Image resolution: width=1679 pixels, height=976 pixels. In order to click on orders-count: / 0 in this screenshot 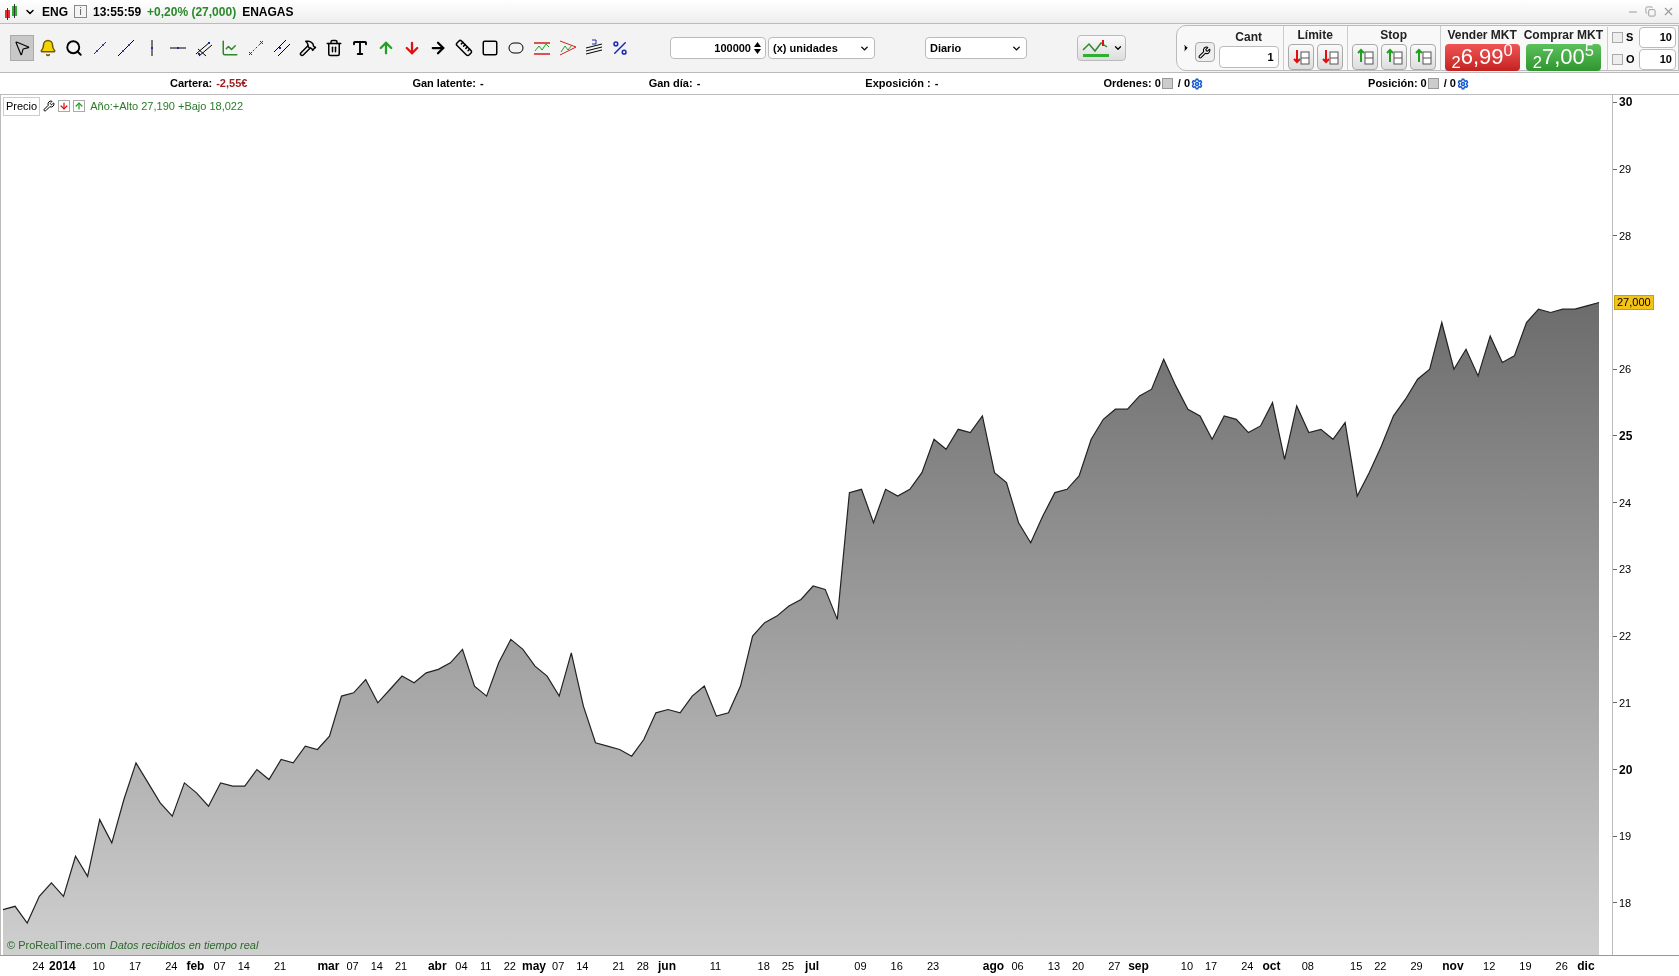, I will do `click(1184, 84)`.